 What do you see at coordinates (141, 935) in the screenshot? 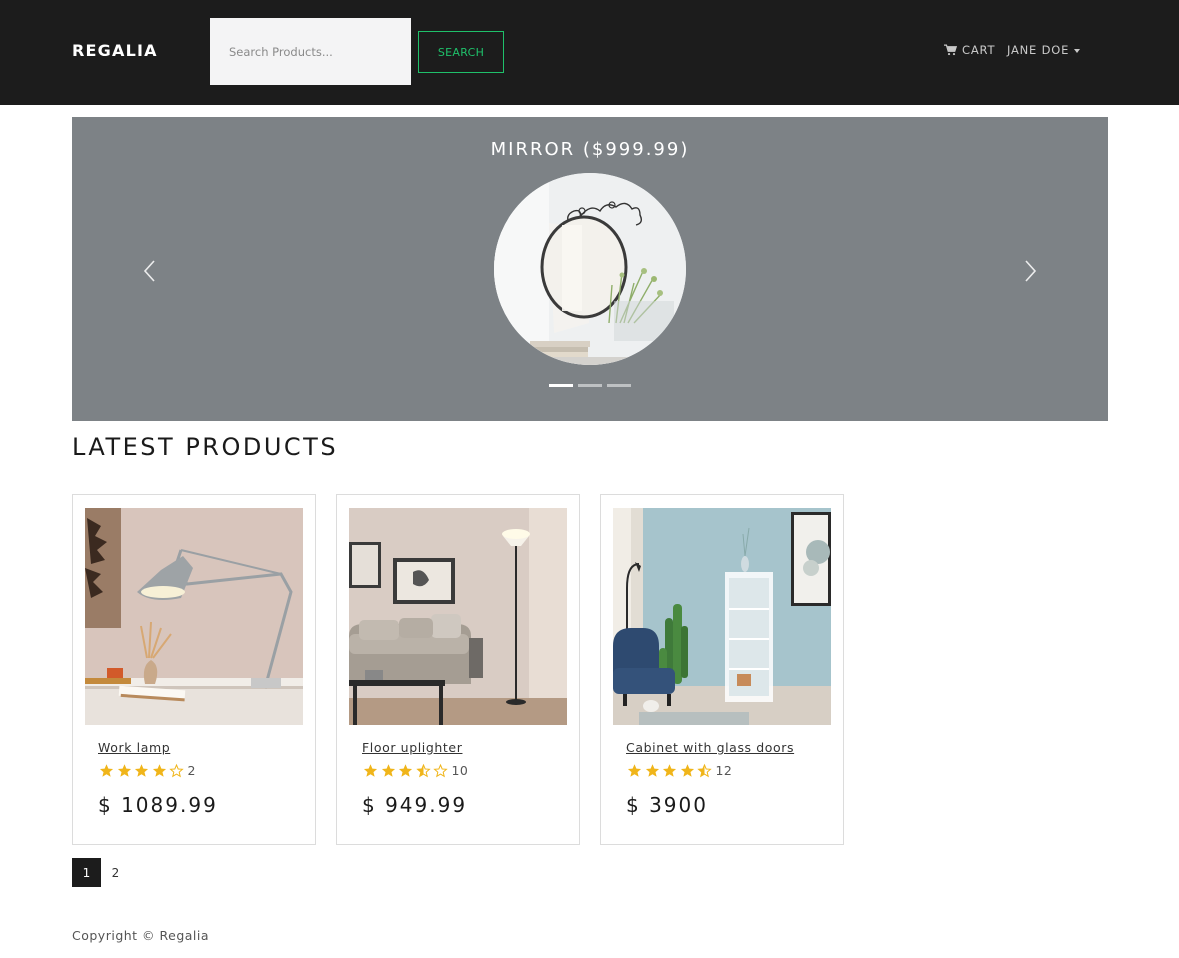
I see `footer-copyright: Copyright © Regalia` at bounding box center [141, 935].